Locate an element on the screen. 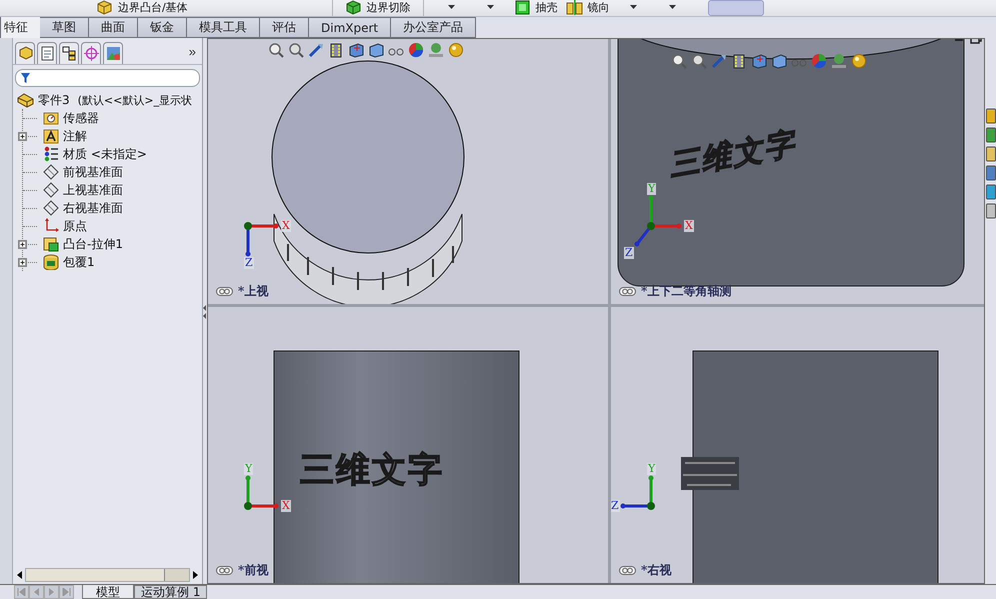 The height and width of the screenshot is (599, 996). tree-item: 包覆1 is located at coordinates (69, 262).